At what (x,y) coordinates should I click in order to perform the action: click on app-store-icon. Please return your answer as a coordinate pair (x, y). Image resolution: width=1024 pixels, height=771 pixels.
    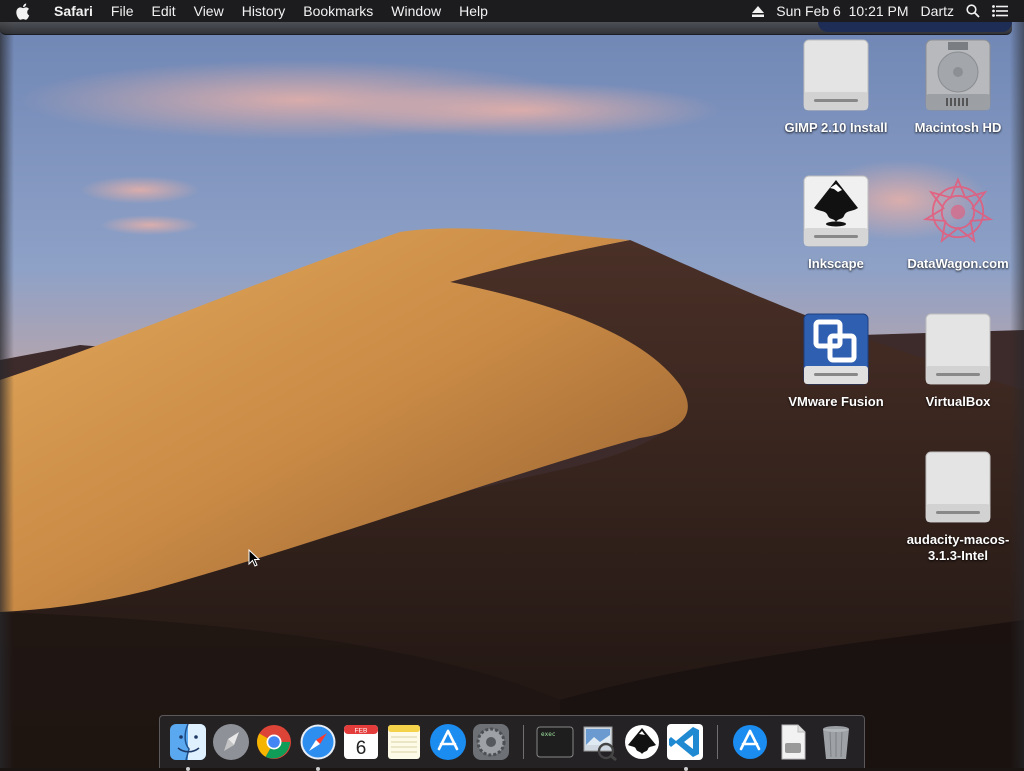
    Looking at the image, I should click on (447, 742).